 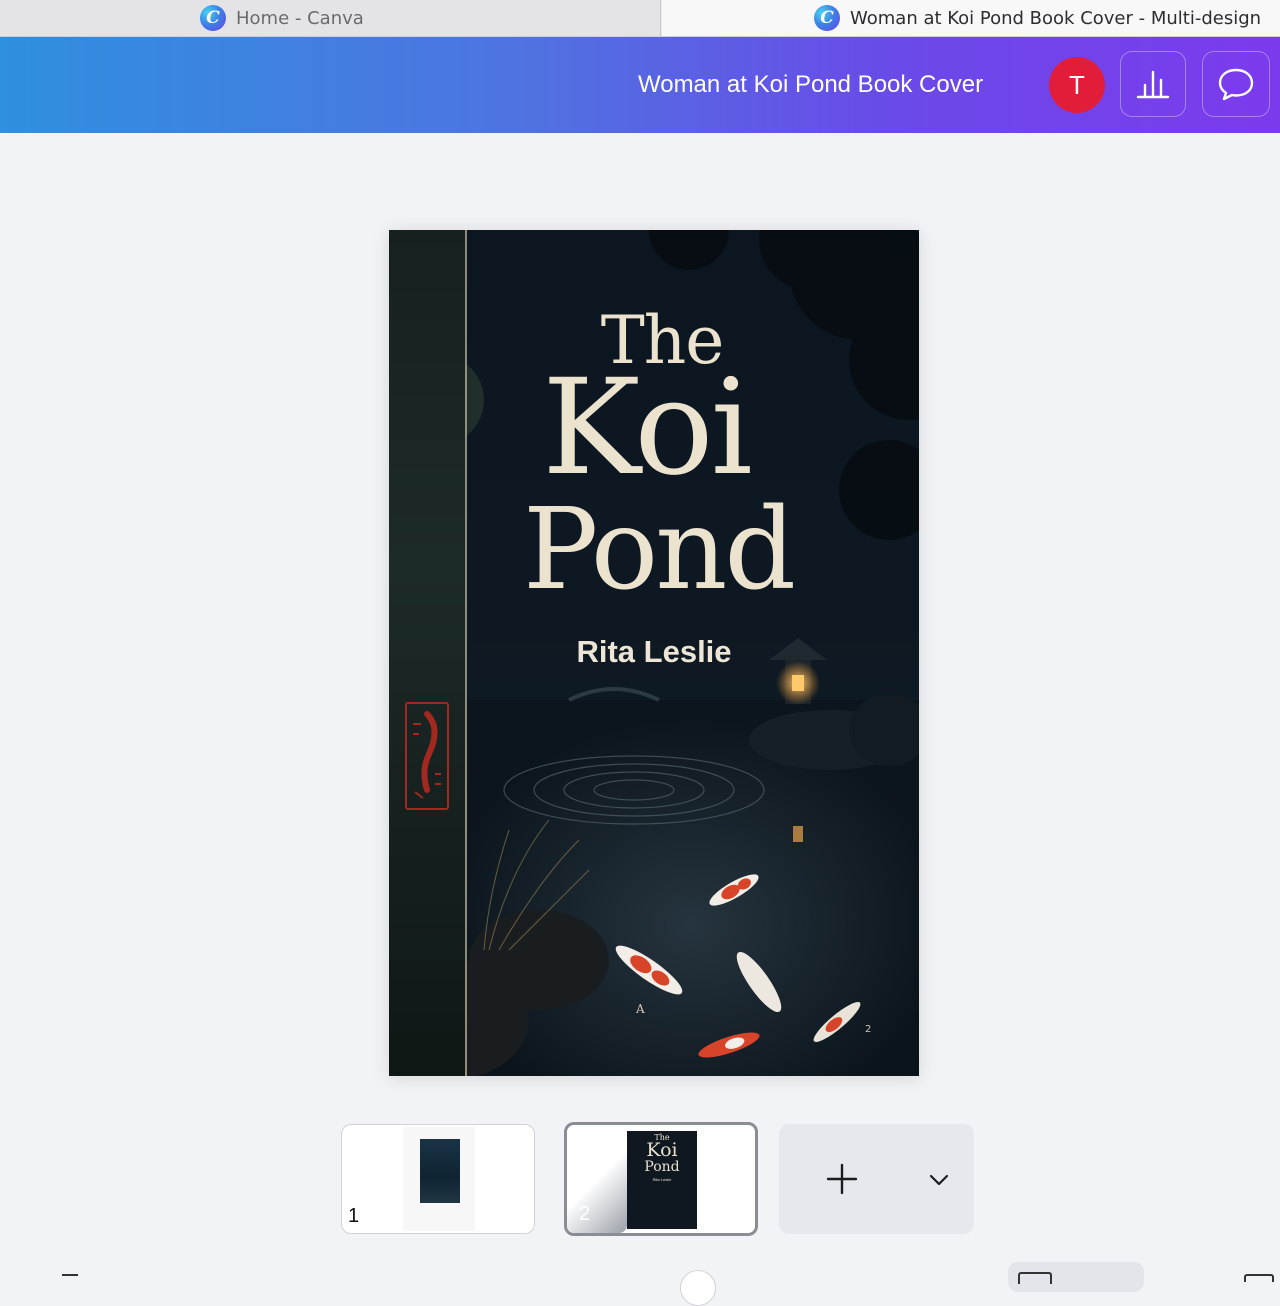 I want to click on mini-author: Rita Leslie, so click(x=662, y=1179).